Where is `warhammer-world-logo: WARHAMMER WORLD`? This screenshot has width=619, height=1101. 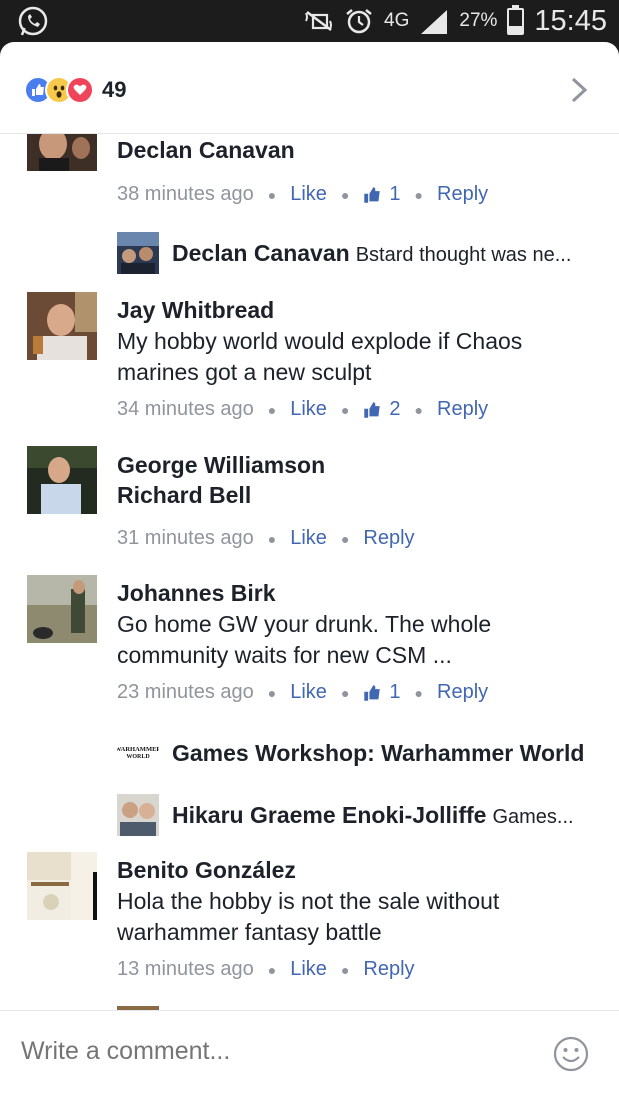 warhammer-world-logo: WARHAMMER WORLD is located at coordinates (138, 753).